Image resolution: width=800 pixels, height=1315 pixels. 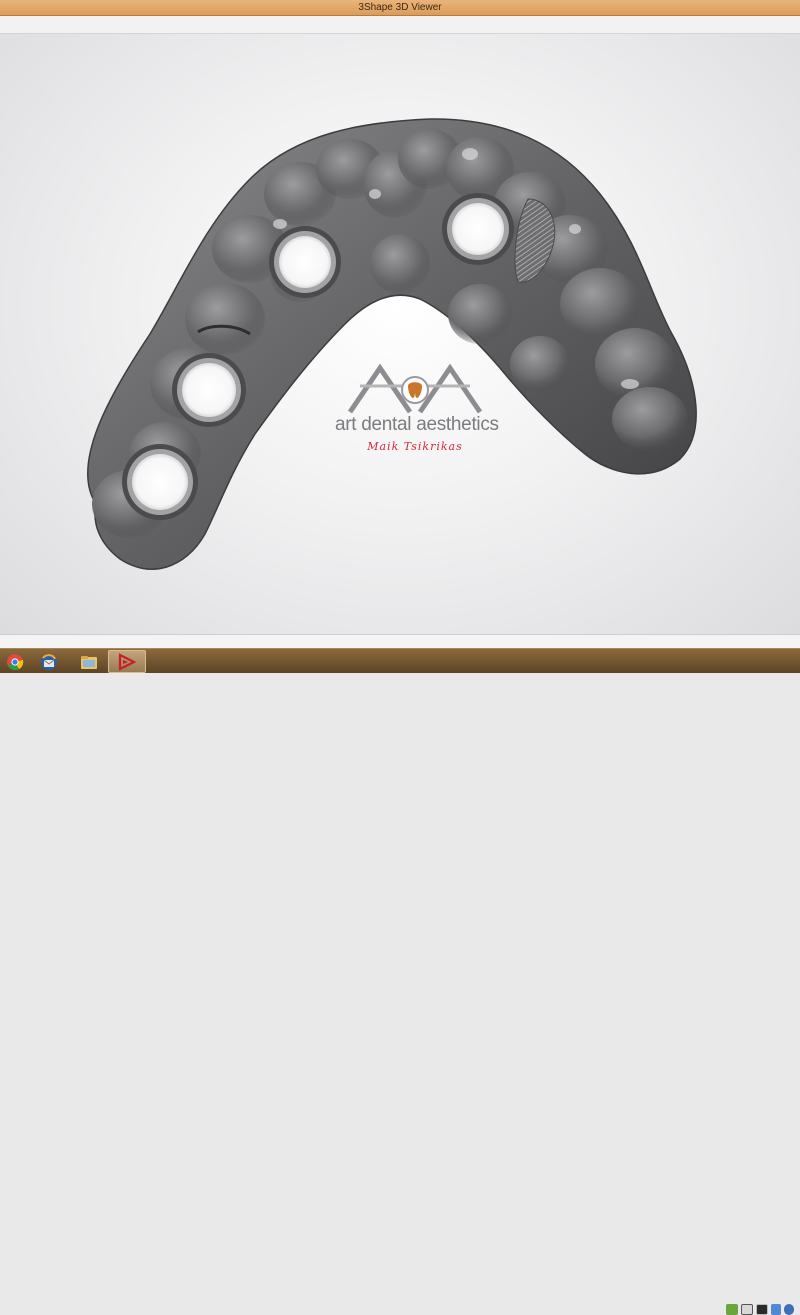 What do you see at coordinates (762, 1309) in the screenshot?
I see `display-icon` at bounding box center [762, 1309].